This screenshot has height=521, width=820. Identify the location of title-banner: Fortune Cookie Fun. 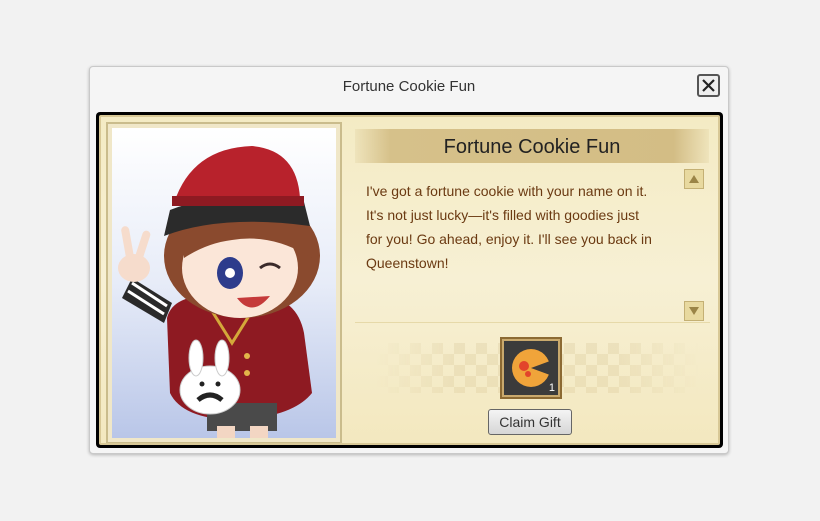
(532, 146).